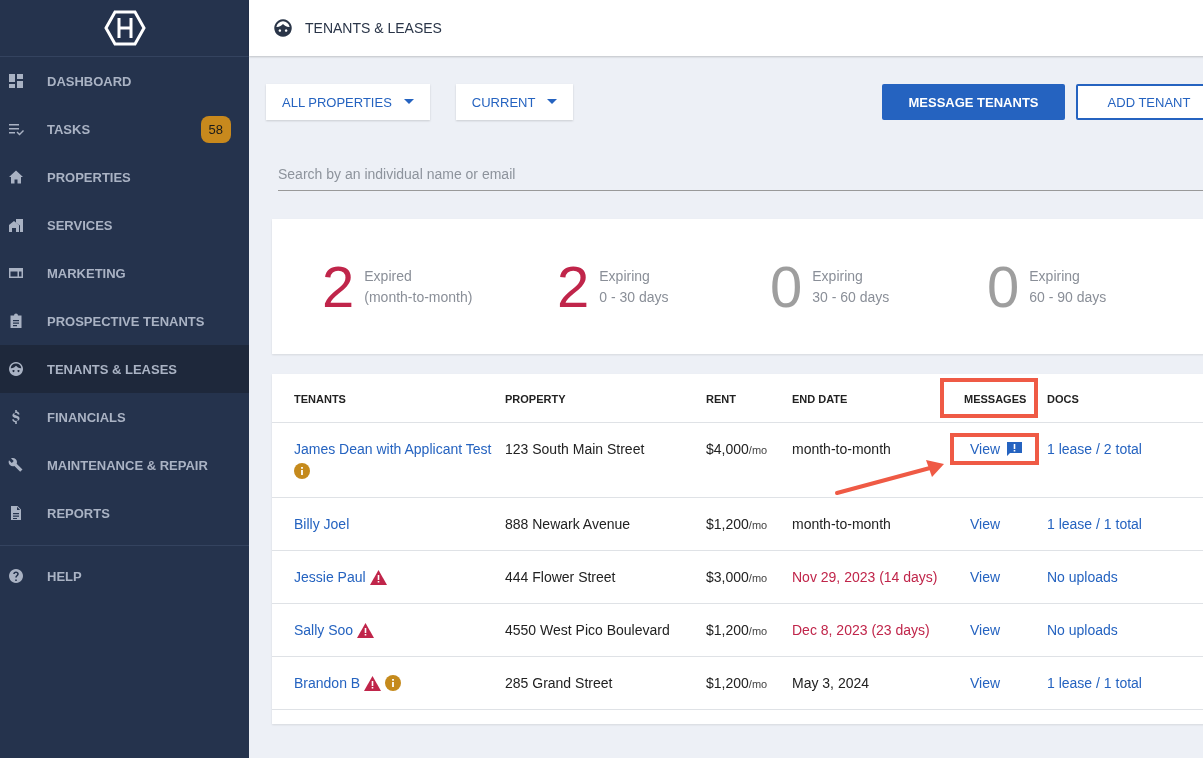 The height and width of the screenshot is (758, 1203). I want to click on help-icon, so click(16, 576).